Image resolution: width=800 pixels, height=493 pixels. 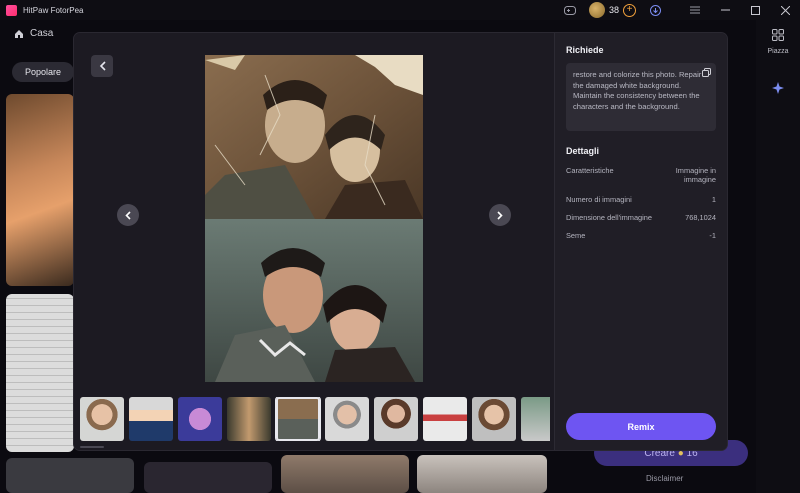 What do you see at coordinates (400, 10) in the screenshot?
I see `title-bar: HitPaw FotorPea 38 +` at bounding box center [400, 10].